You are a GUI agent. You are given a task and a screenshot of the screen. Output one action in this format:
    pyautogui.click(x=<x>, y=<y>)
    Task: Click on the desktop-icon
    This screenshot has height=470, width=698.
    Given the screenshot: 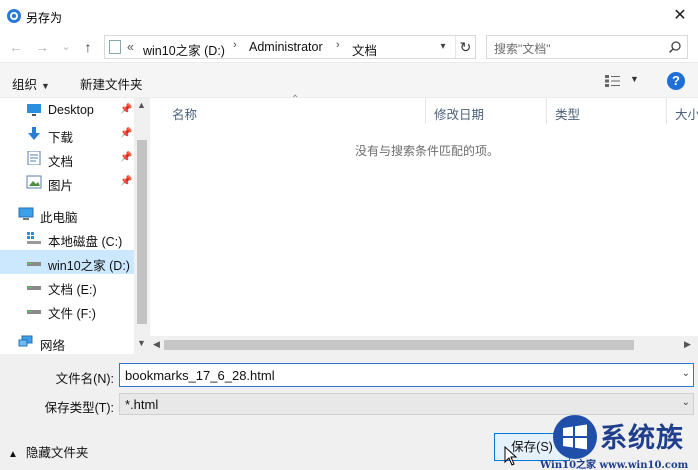 What is the action you would take?
    pyautogui.click(x=34, y=110)
    